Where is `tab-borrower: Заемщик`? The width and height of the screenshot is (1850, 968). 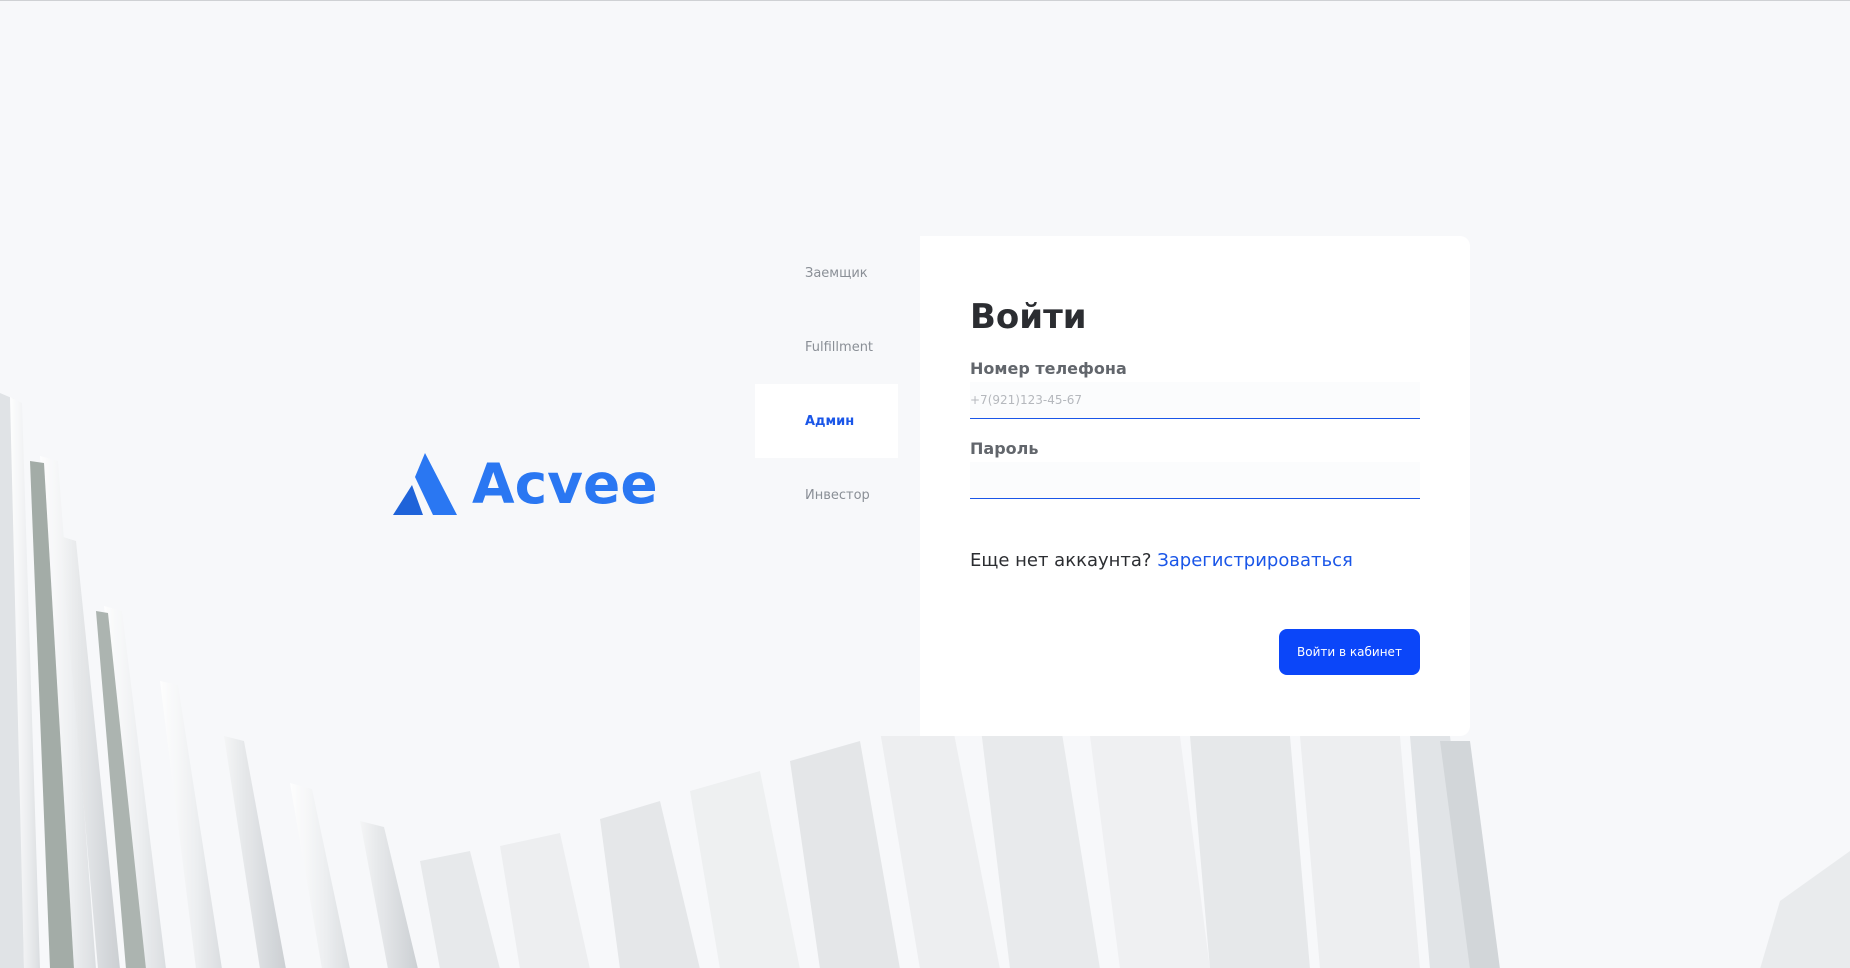
tab-borrower: Заемщик is located at coordinates (837, 273).